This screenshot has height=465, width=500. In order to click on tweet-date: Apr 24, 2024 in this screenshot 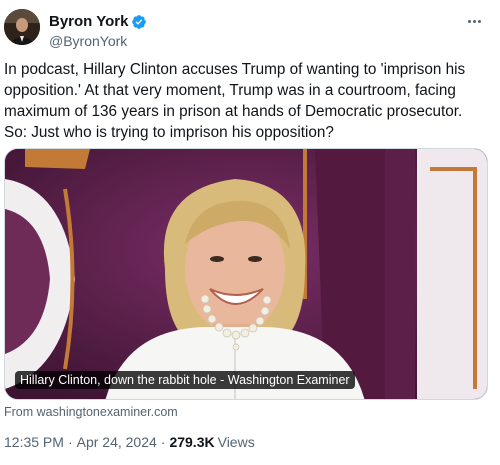, I will do `click(117, 442)`.